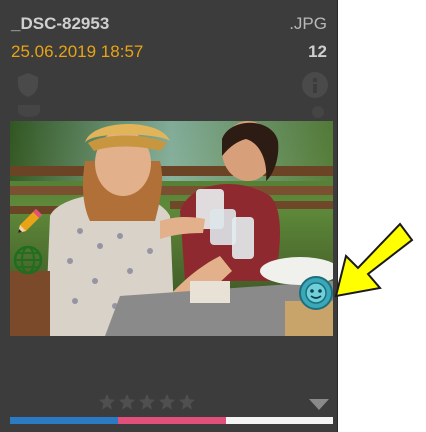  I want to click on stack-count: 12, so click(317, 51).